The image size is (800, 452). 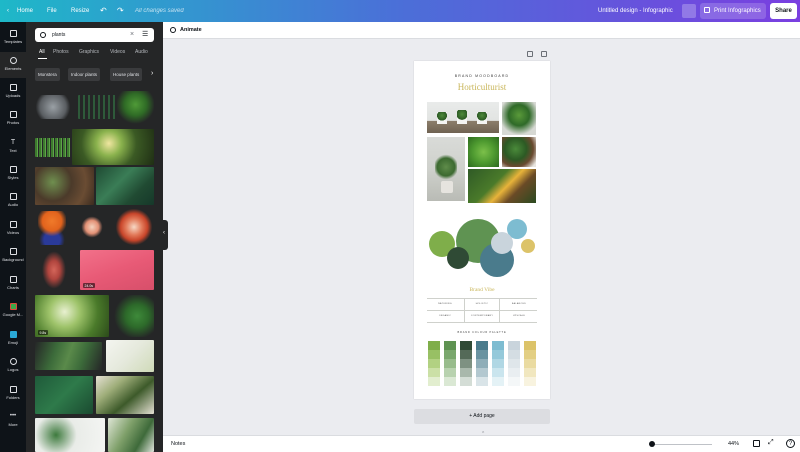 What do you see at coordinates (530, 363) in the screenshot?
I see `palette-swatch-gold` at bounding box center [530, 363].